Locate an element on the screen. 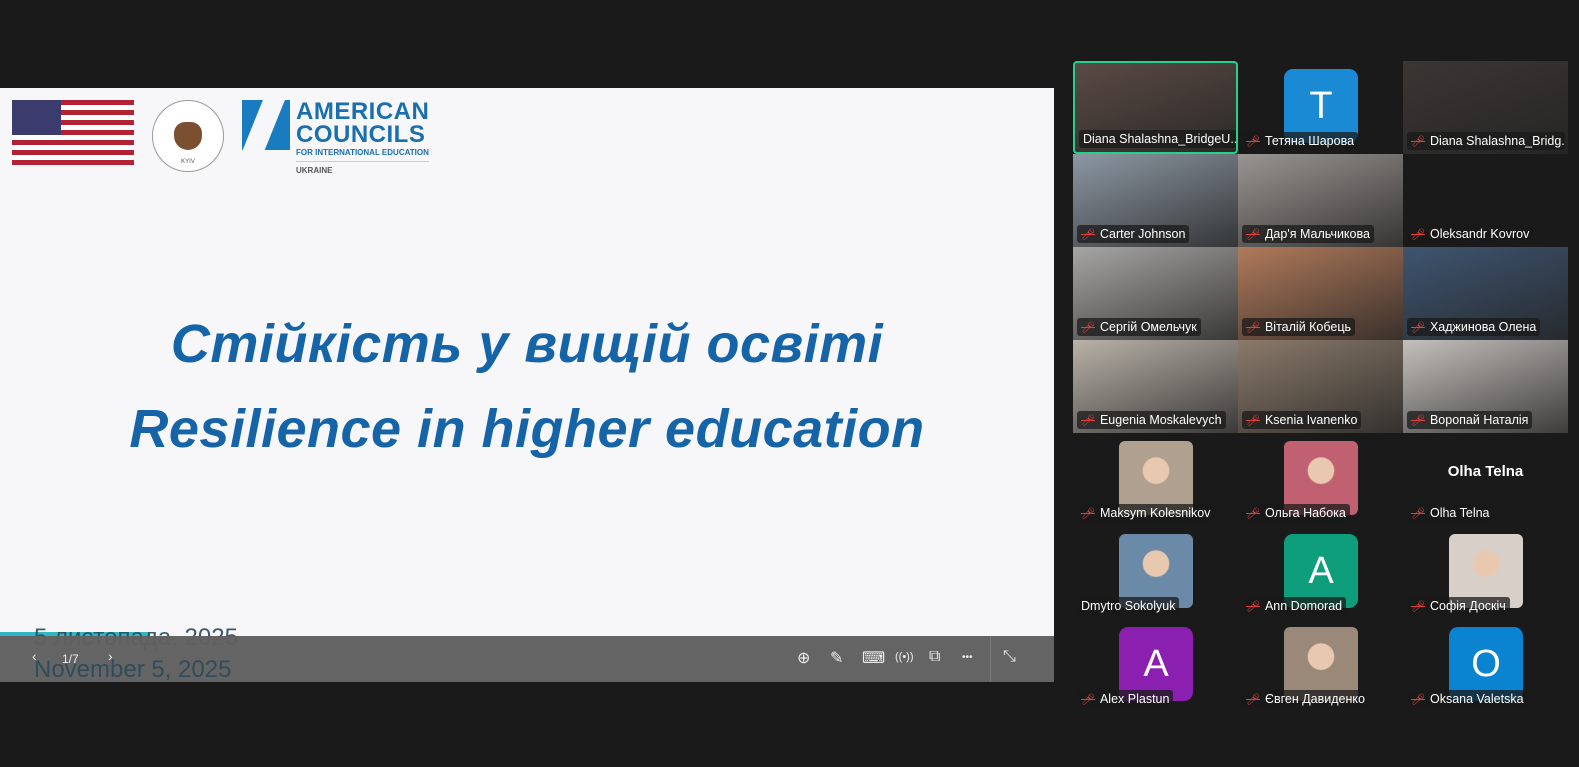 This screenshot has height=767, width=1579. participant-tile: 🎤︎ Євген Давиденко is located at coordinates (1320, 665).